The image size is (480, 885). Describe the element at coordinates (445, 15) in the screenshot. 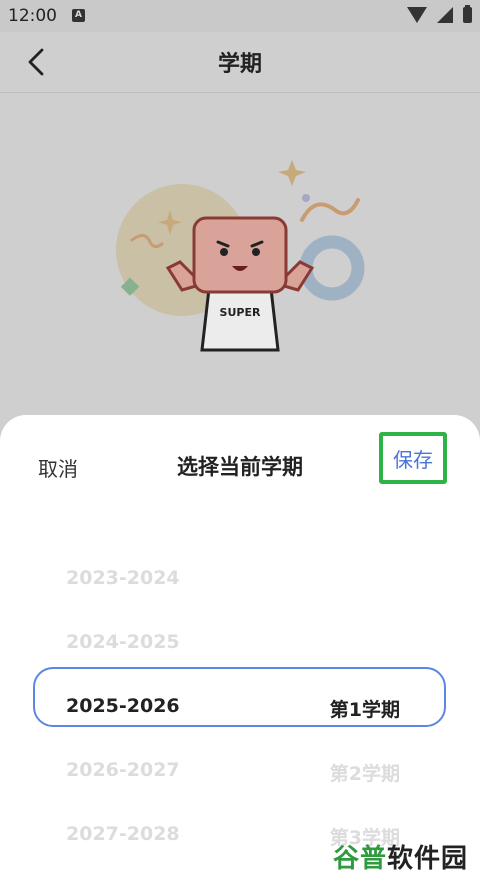

I see `cellular-signal-icon` at that location.